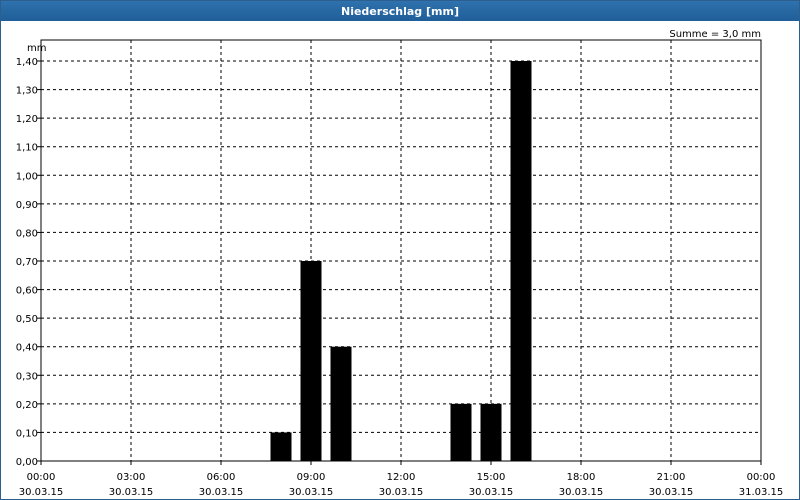 This screenshot has width=800, height=500. I want to click on y-tick-label: 1,00, so click(27, 176).